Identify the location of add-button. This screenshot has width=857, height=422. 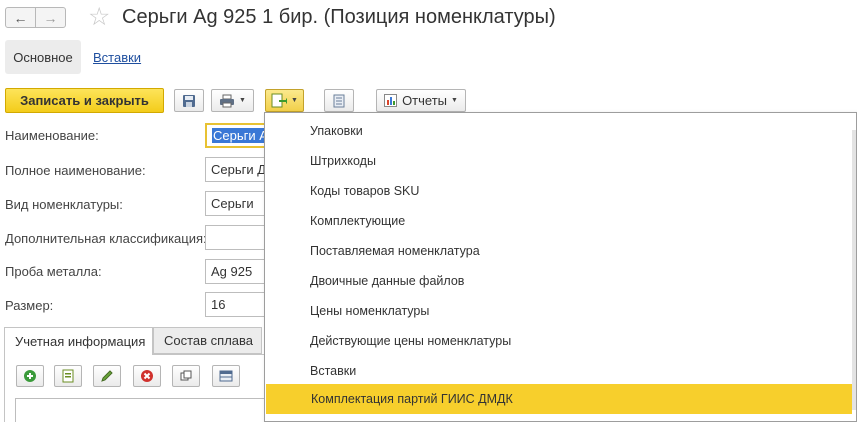
(30, 376).